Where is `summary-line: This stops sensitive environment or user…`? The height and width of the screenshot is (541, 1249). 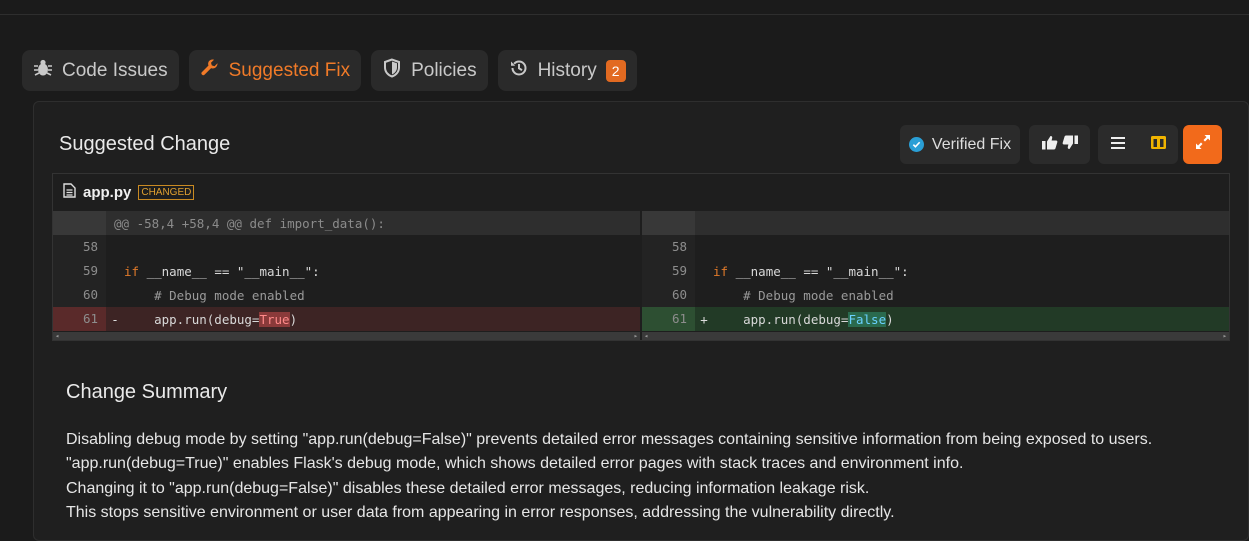 summary-line: This stops sensitive environment or user… is located at coordinates (480, 512).